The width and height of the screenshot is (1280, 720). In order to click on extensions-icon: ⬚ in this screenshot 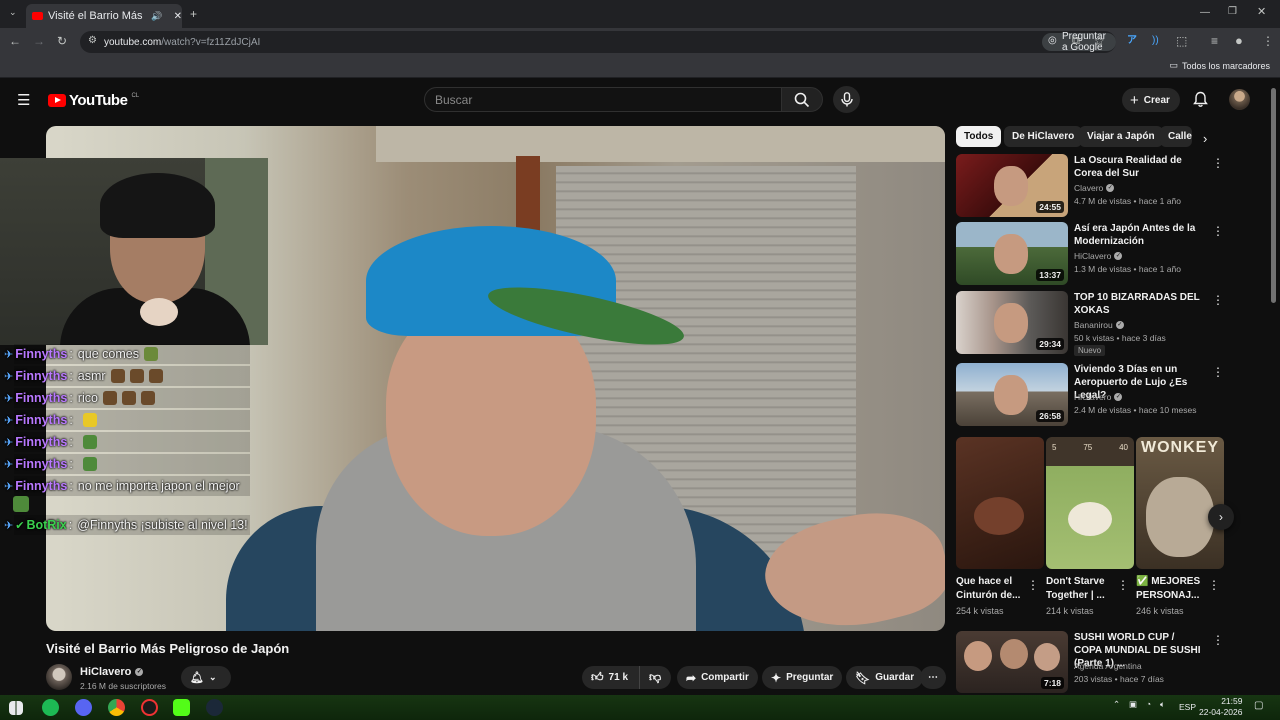, I will do `click(1181, 41)`.